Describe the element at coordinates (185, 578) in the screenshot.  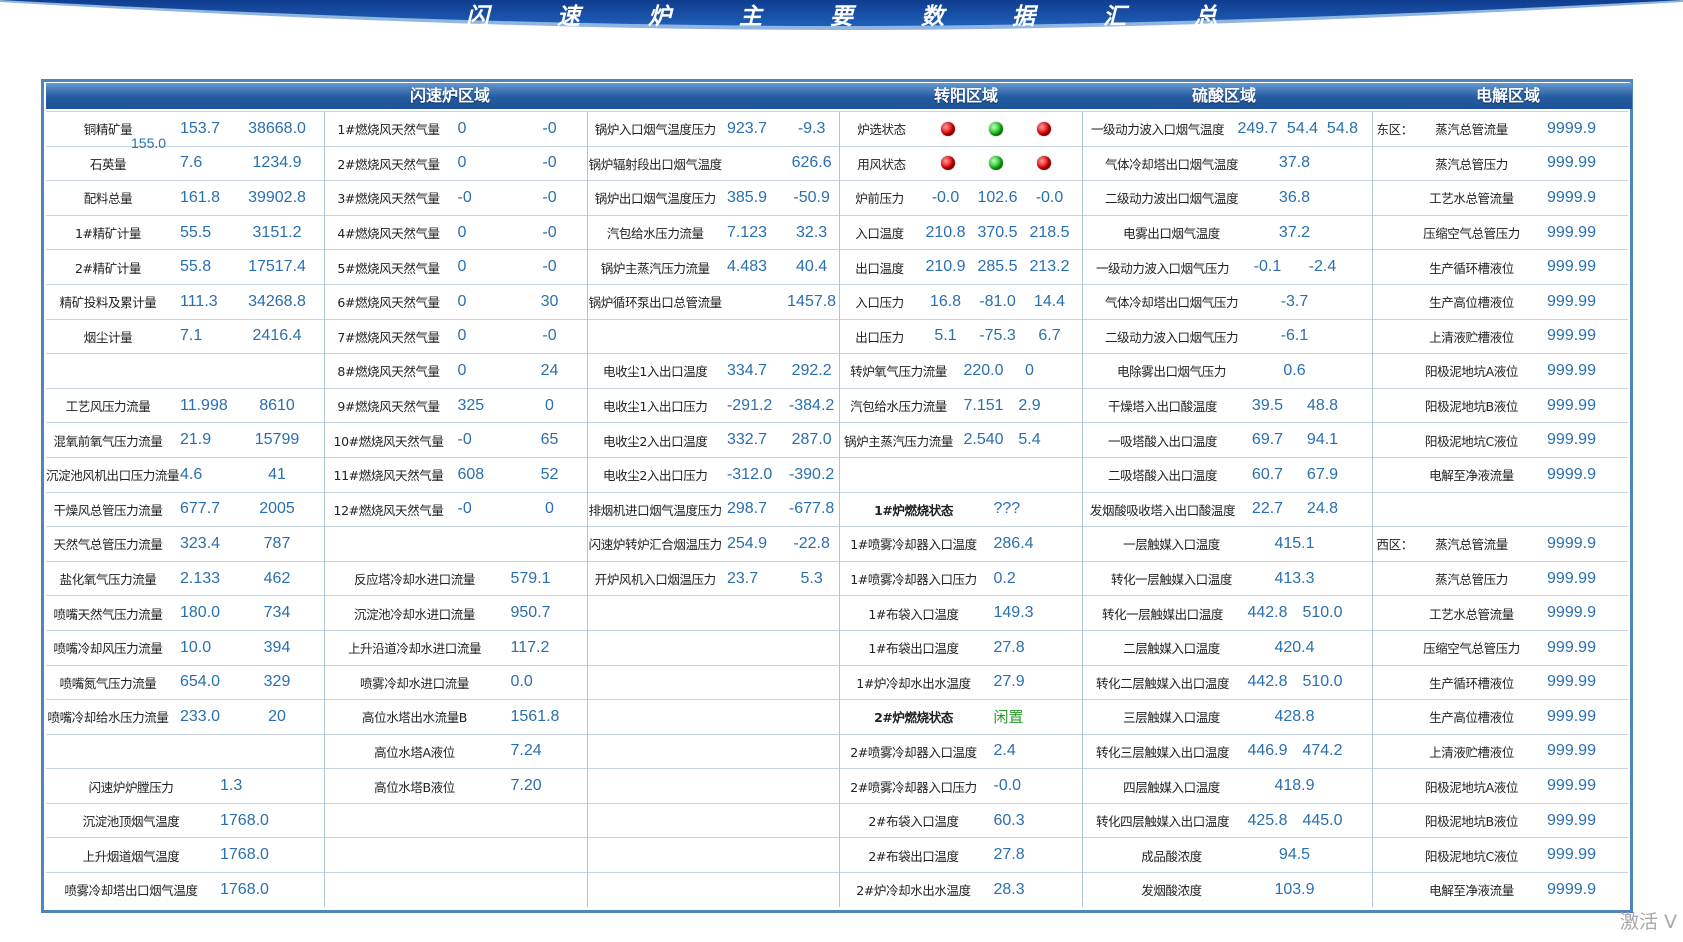
I see `flash-input-cell: 盐化氧气压力流量 2.133 462` at that location.